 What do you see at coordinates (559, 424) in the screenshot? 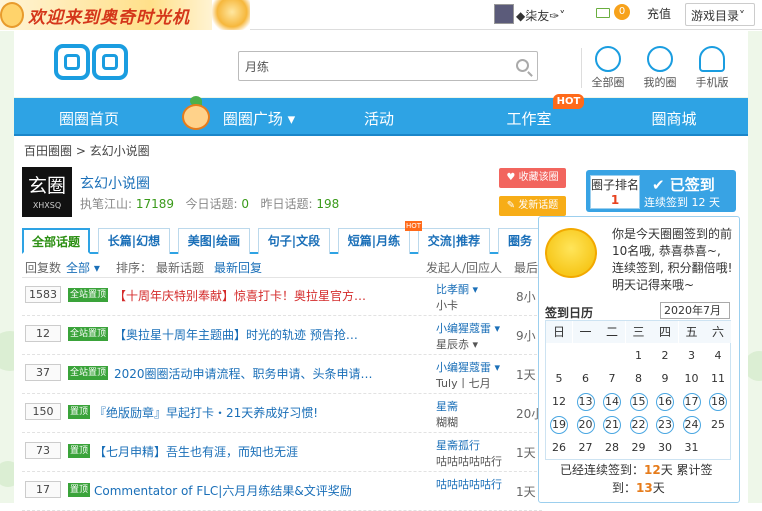
I see `calendar-day-signed: 19` at bounding box center [559, 424].